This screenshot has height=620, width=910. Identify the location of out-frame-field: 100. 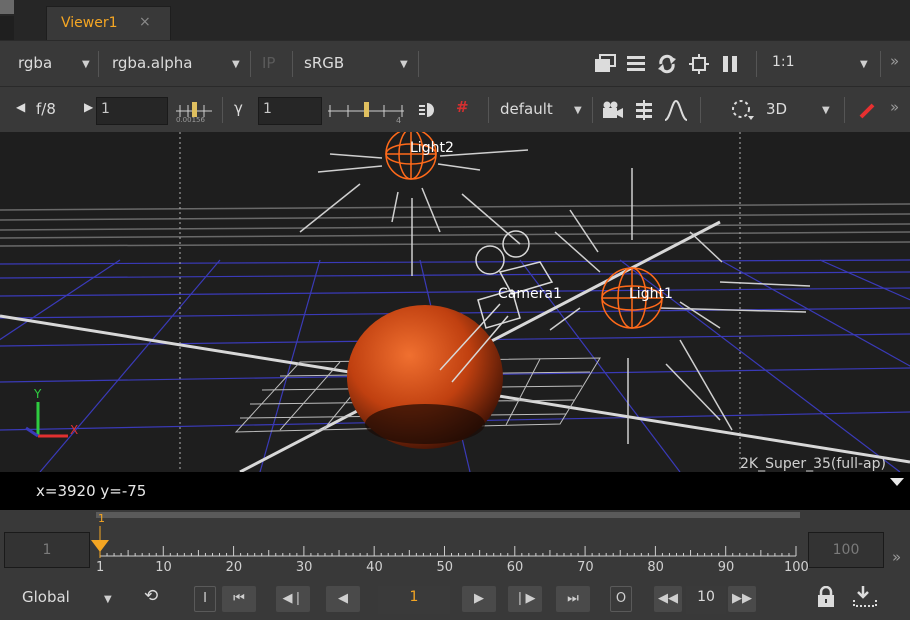
(846, 550).